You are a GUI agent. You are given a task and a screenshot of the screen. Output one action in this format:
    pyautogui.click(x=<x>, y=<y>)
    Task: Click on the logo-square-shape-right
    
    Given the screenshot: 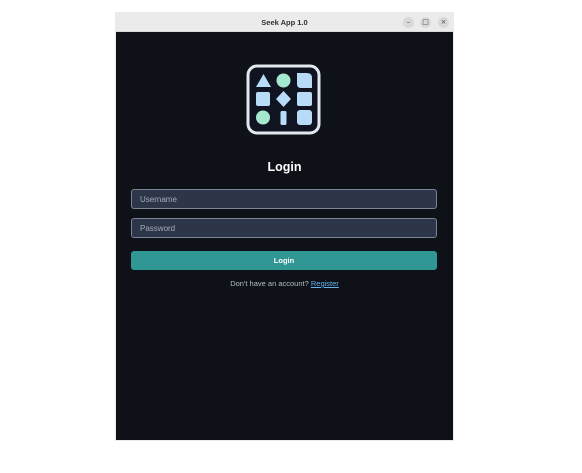 What is the action you would take?
    pyautogui.click(x=304, y=99)
    